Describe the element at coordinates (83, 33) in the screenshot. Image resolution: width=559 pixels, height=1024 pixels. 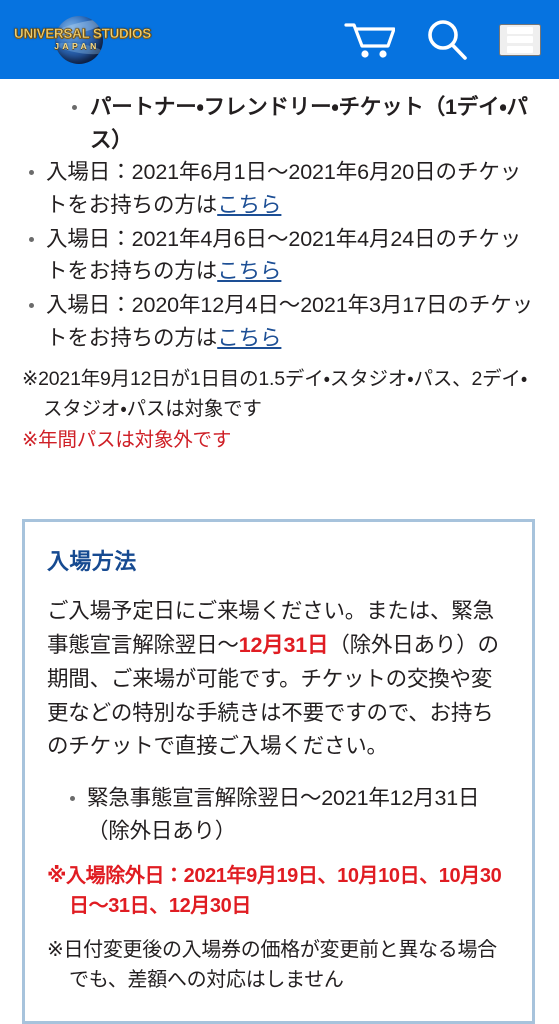
I see `logo-main-text: UNIVERSAL STUDIOS` at that location.